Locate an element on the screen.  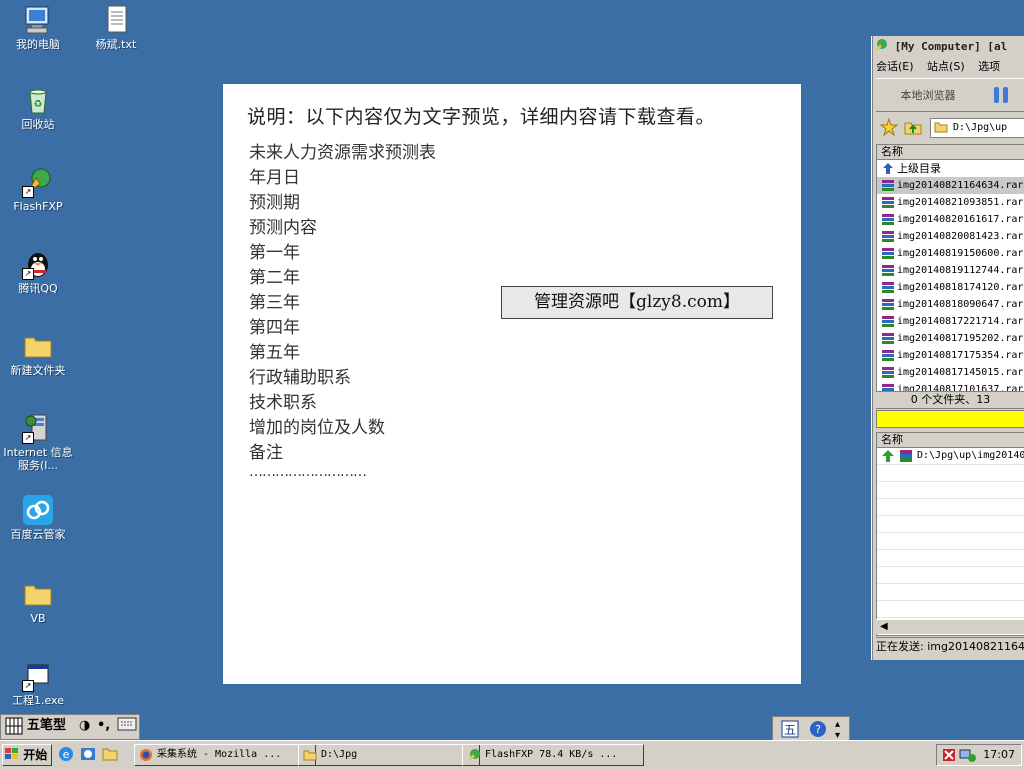
desktop-icon-baidu-cloud: 百度云管家 is located at coordinates (38, 517).